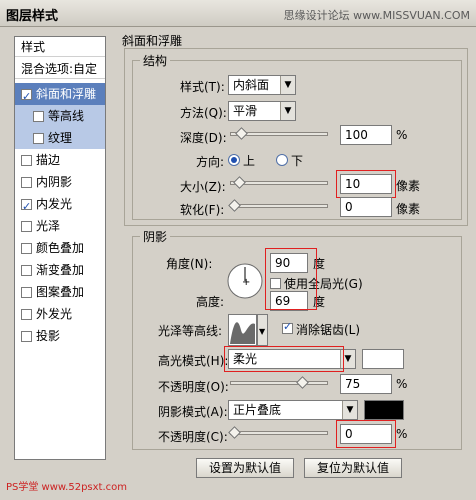  I want to click on sidebar-item-pattern-overlay: 图案叠加, so click(60, 292).